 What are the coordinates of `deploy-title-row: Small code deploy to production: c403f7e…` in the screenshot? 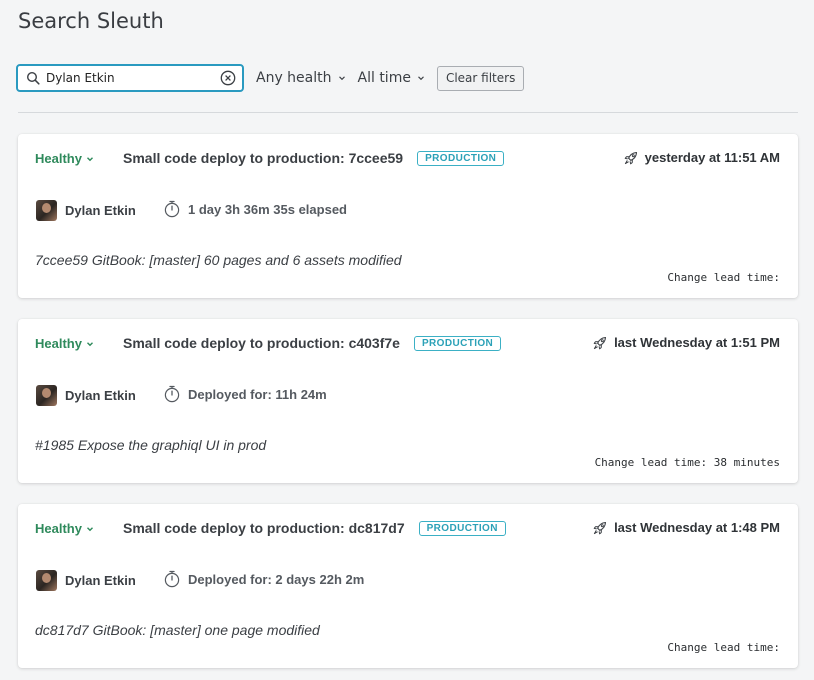 It's located at (312, 343).